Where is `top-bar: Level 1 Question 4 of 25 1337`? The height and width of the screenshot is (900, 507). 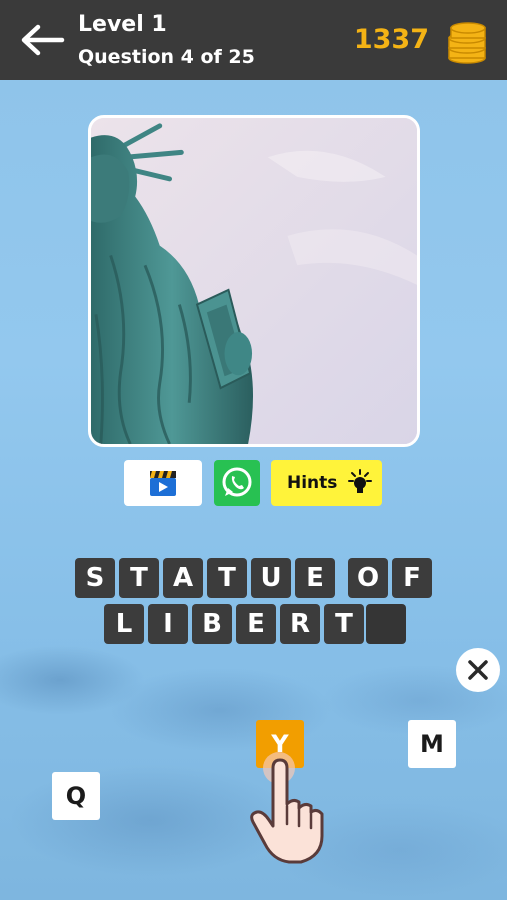
top-bar: Level 1 Question 4 of 25 1337 is located at coordinates (253, 40).